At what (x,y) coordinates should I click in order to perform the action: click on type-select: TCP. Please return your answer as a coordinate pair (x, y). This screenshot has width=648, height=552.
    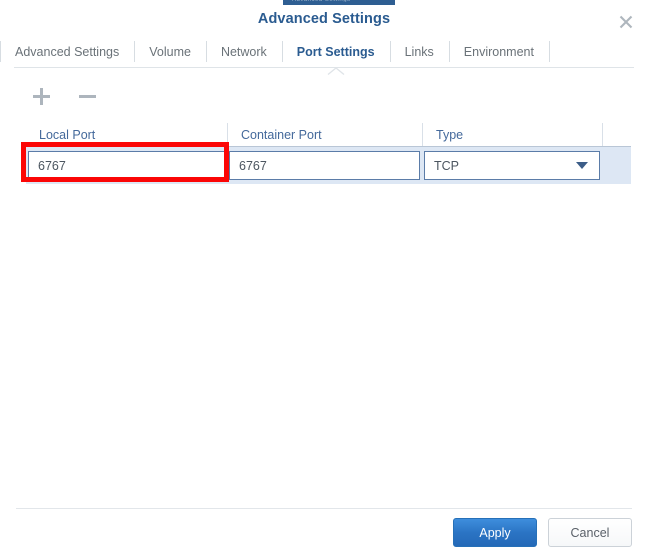
    Looking at the image, I should click on (512, 165).